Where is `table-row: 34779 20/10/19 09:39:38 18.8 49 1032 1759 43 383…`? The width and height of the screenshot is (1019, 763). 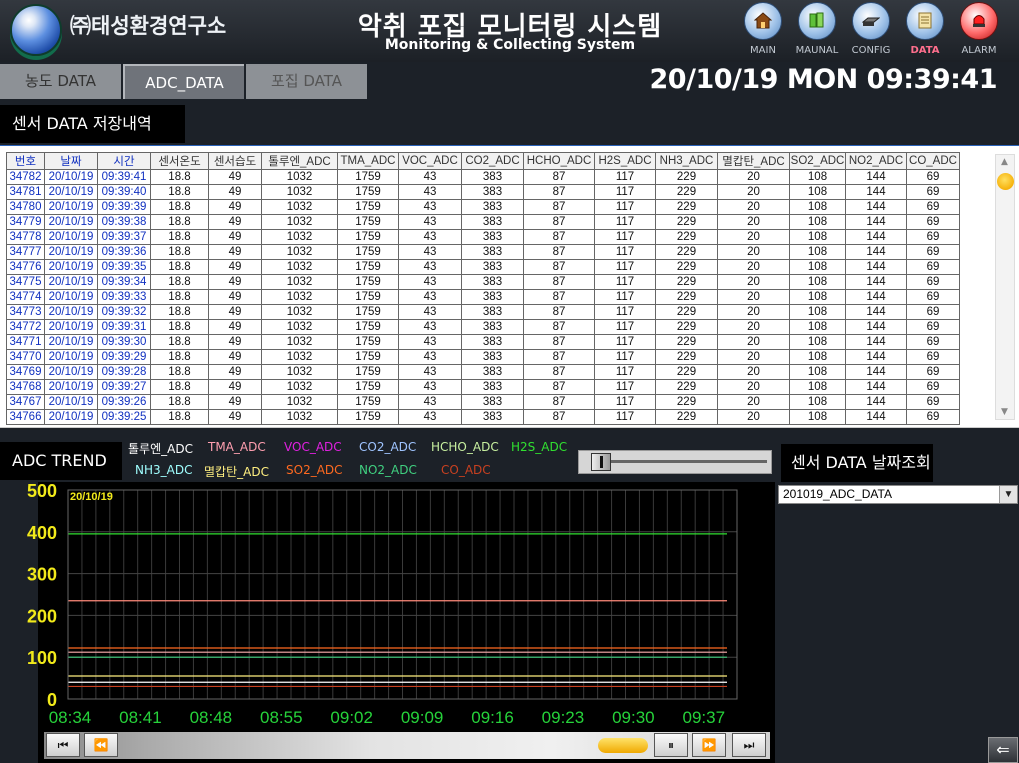
table-row: 34779 20/10/19 09:39:38 18.8 49 1032 1759 43 383… is located at coordinates (483, 222).